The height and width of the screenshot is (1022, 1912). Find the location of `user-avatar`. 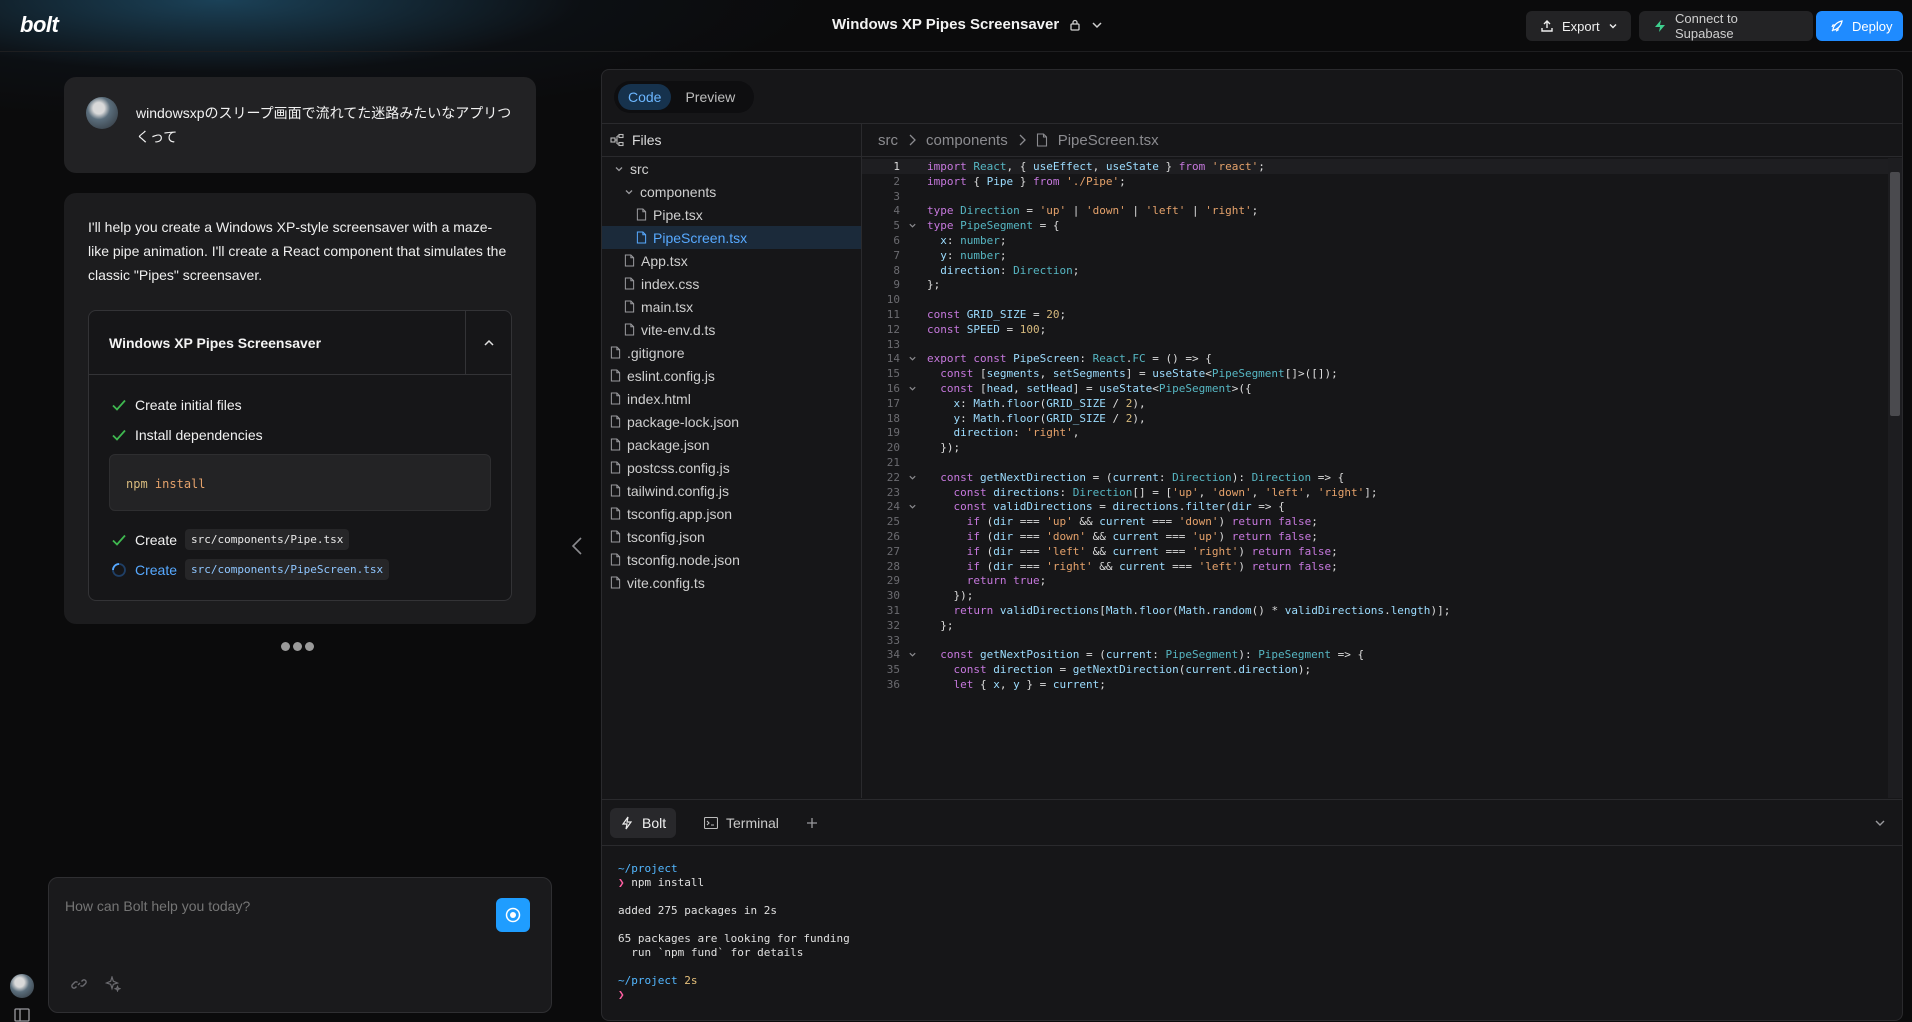

user-avatar is located at coordinates (22, 986).